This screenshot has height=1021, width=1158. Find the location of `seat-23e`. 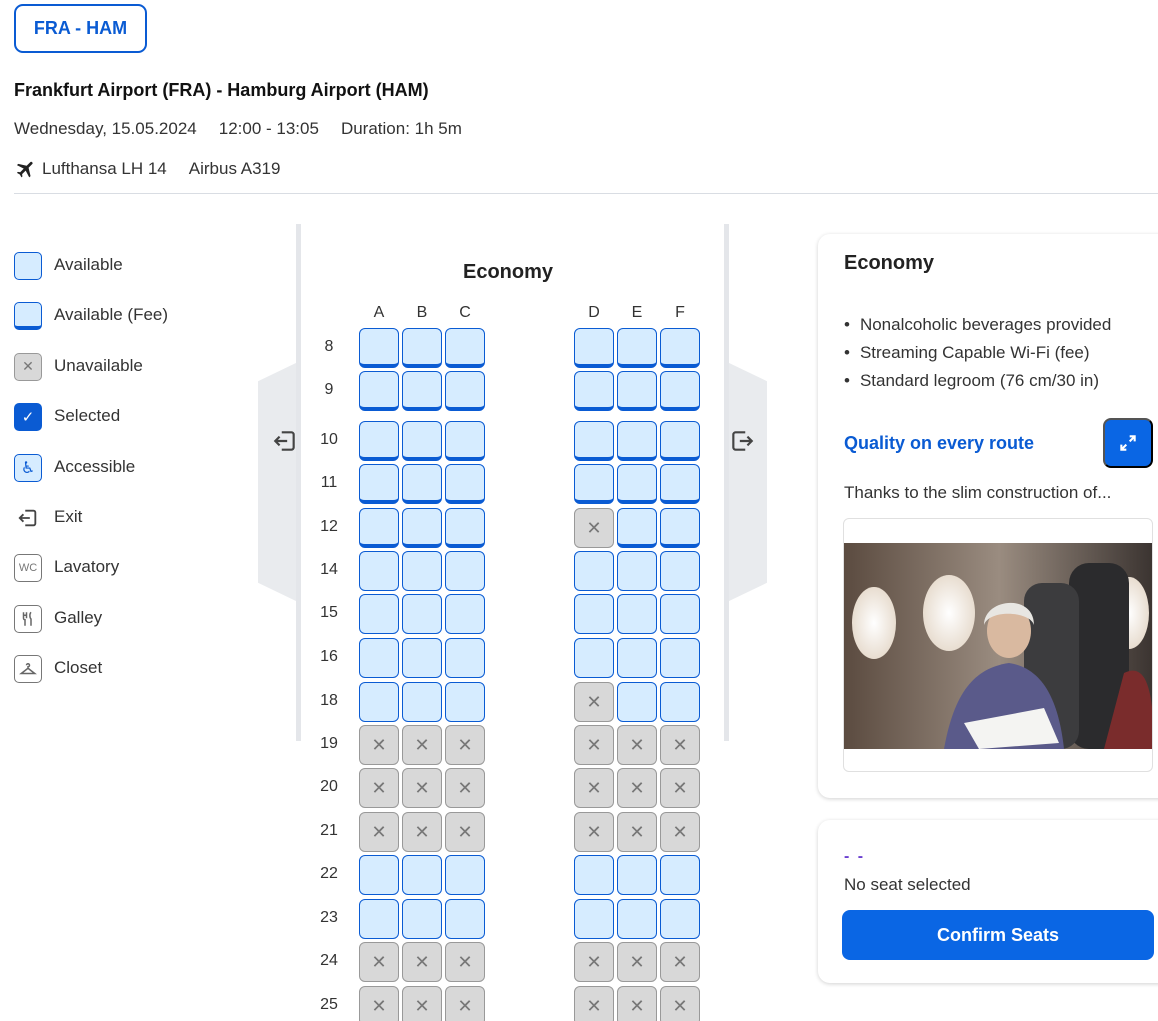

seat-23e is located at coordinates (637, 919).